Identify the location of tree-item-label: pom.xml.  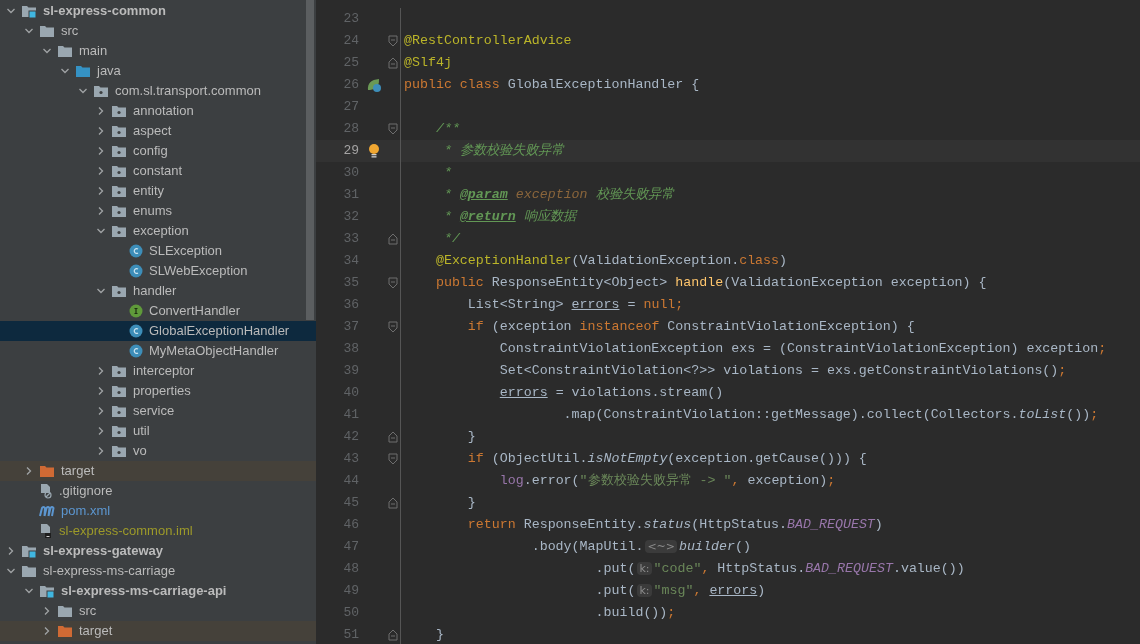
(86, 511).